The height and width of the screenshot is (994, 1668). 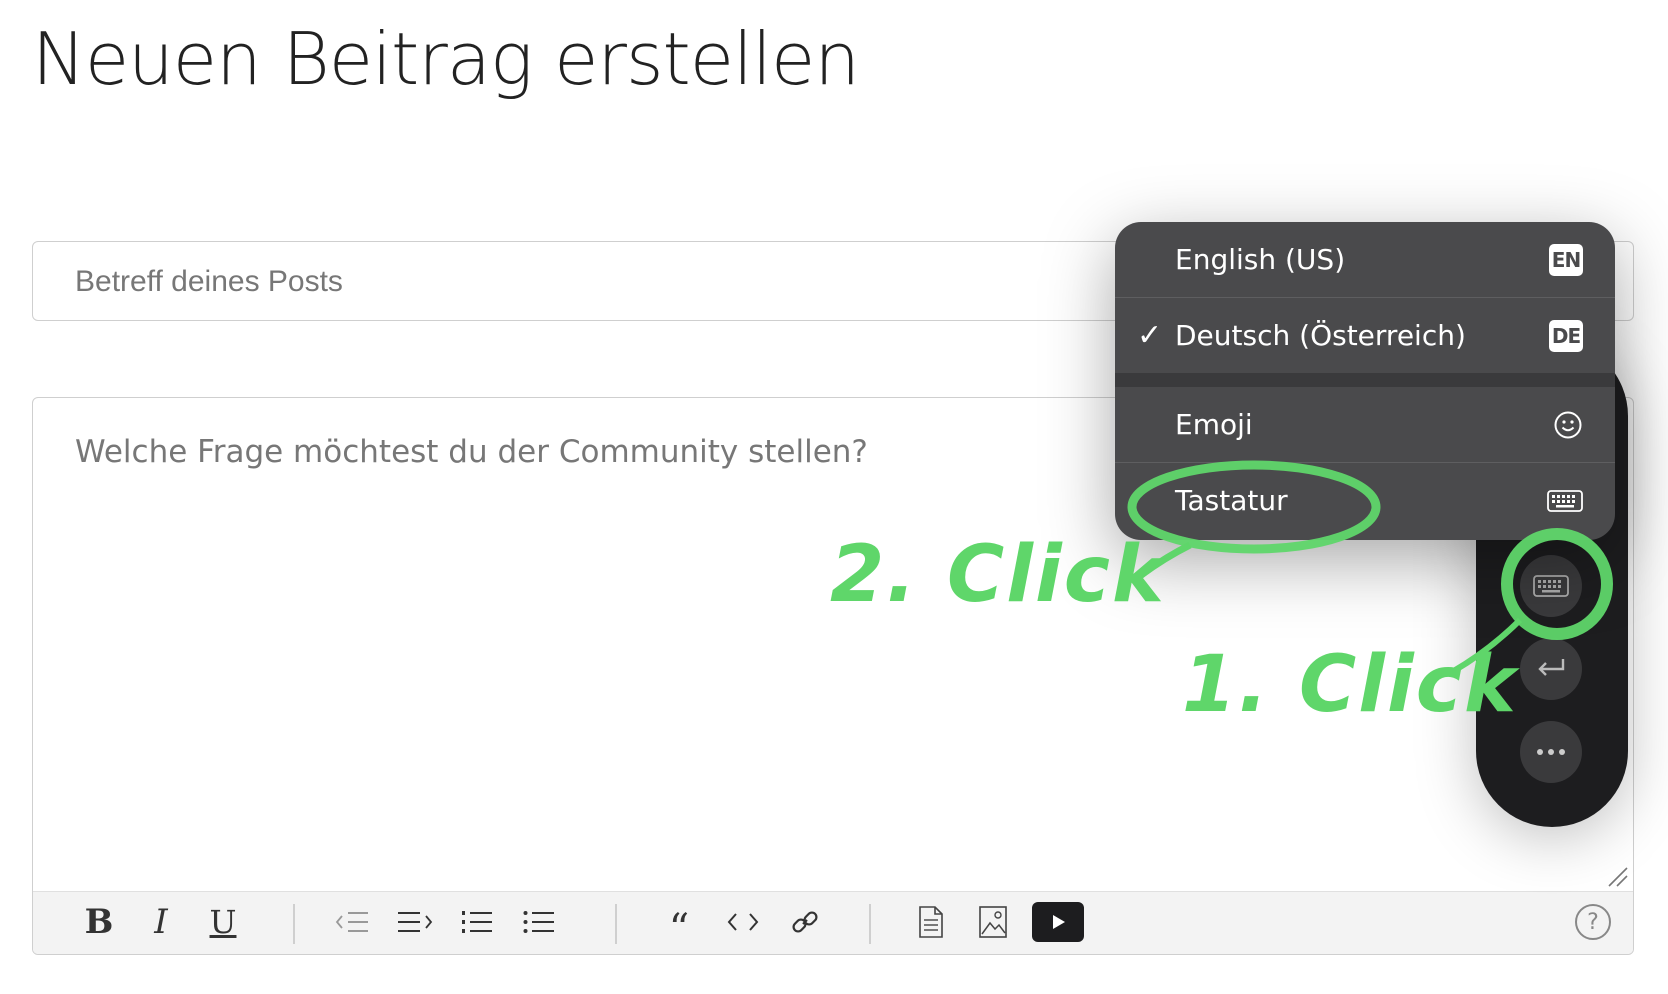 I want to click on help-icon-glyph: ?, so click(x=1593, y=922).